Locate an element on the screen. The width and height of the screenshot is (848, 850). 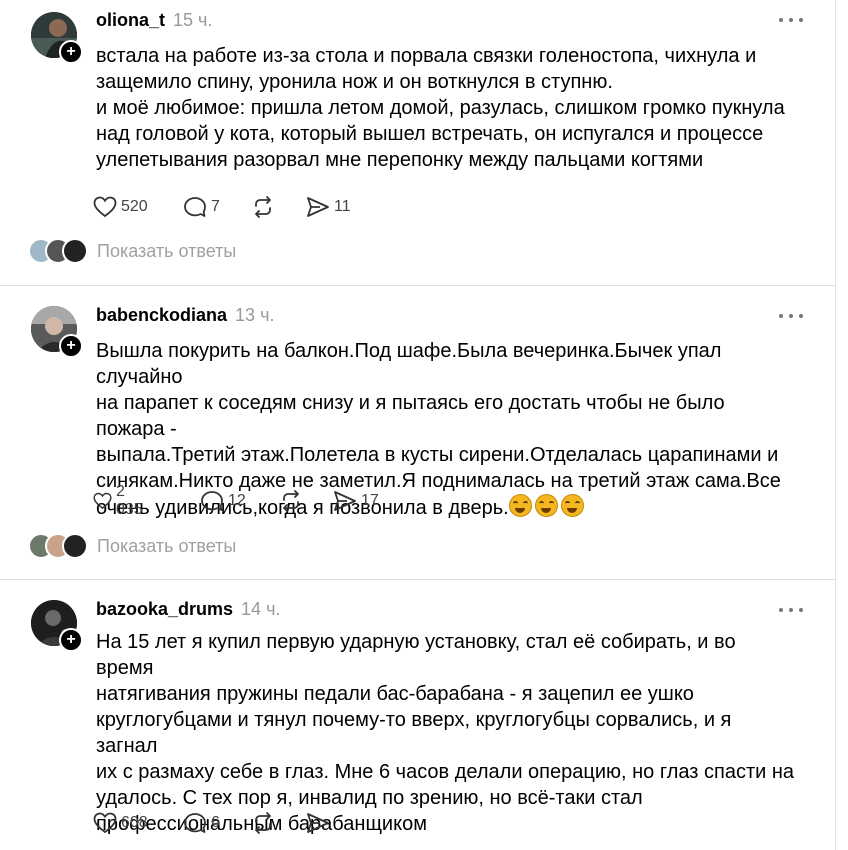
like-count: 2 035 is located at coordinates (129, 500).